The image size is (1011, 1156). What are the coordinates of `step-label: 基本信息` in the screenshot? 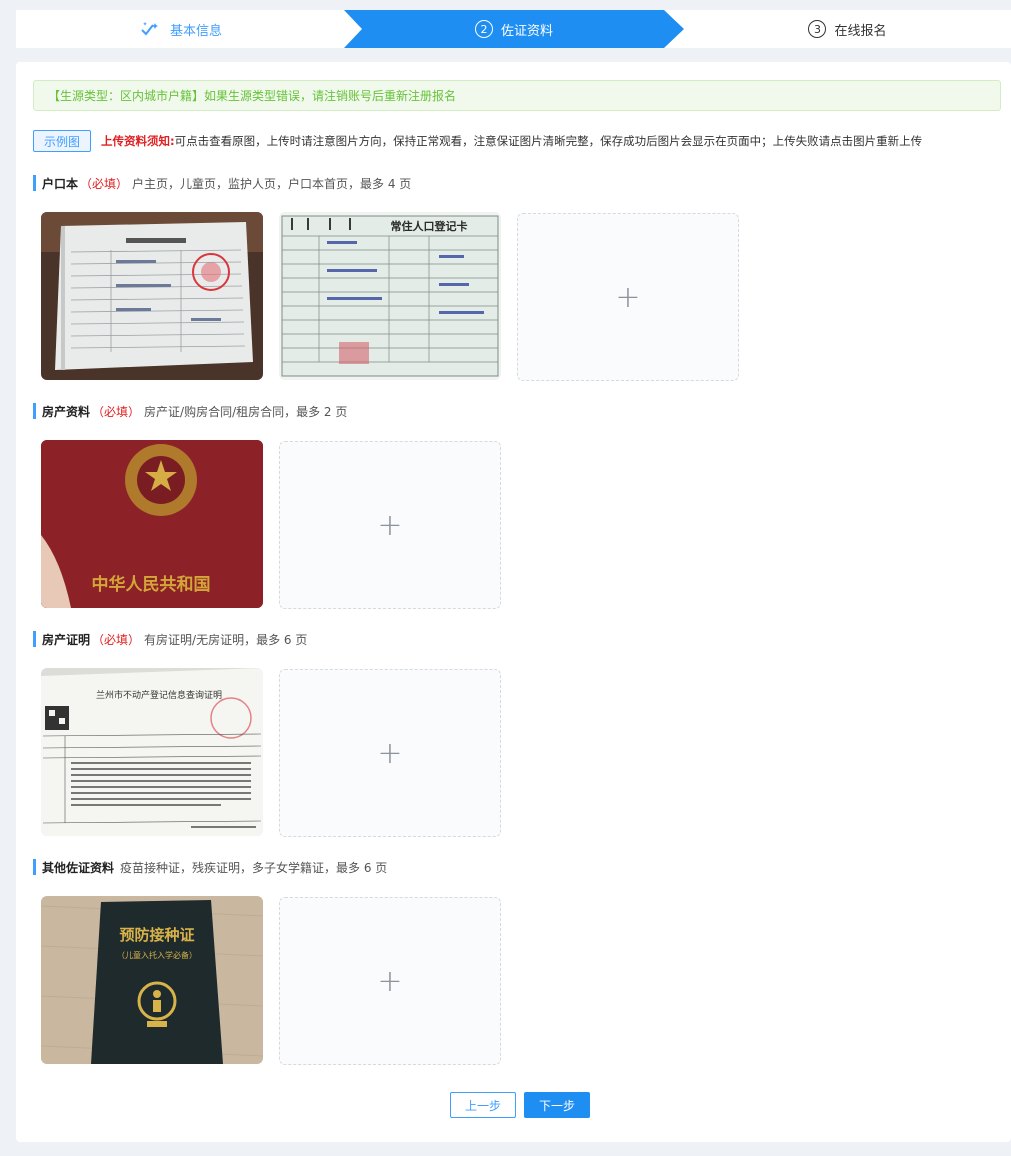 It's located at (195, 31).